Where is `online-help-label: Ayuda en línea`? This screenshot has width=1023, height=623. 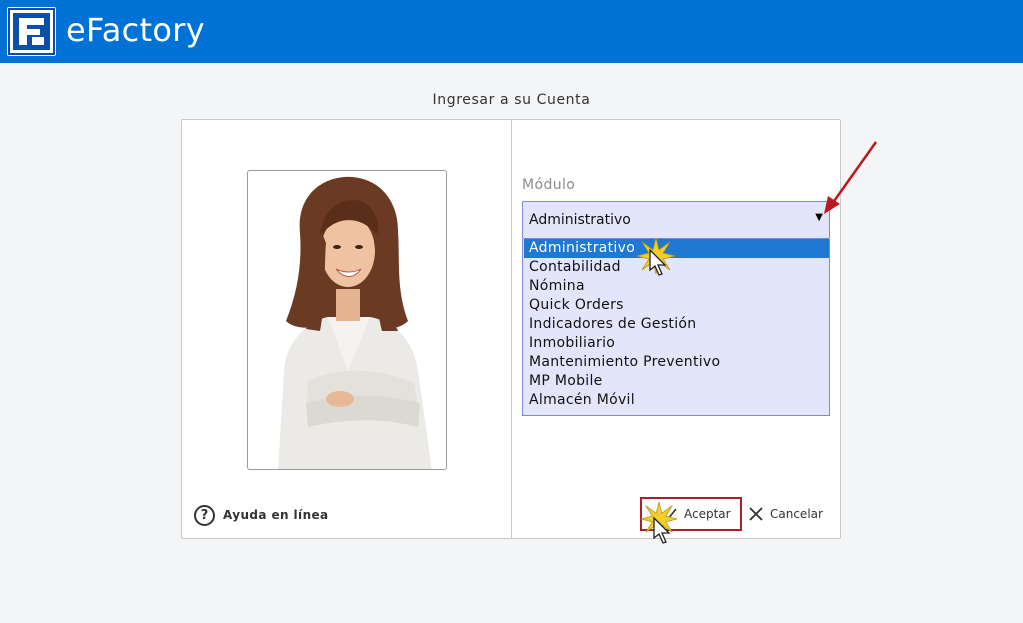 online-help-label: Ayuda en línea is located at coordinates (276, 515).